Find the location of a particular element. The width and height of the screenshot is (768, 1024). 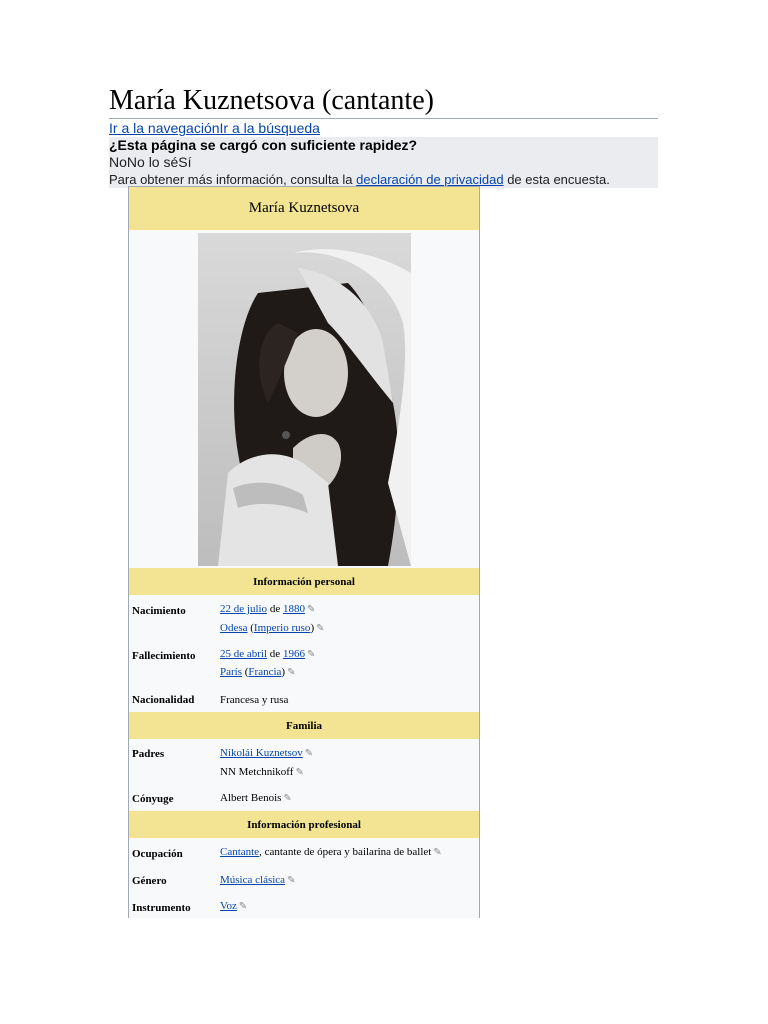

value-conyuge: Albert Benois ✎ is located at coordinates (256, 798).